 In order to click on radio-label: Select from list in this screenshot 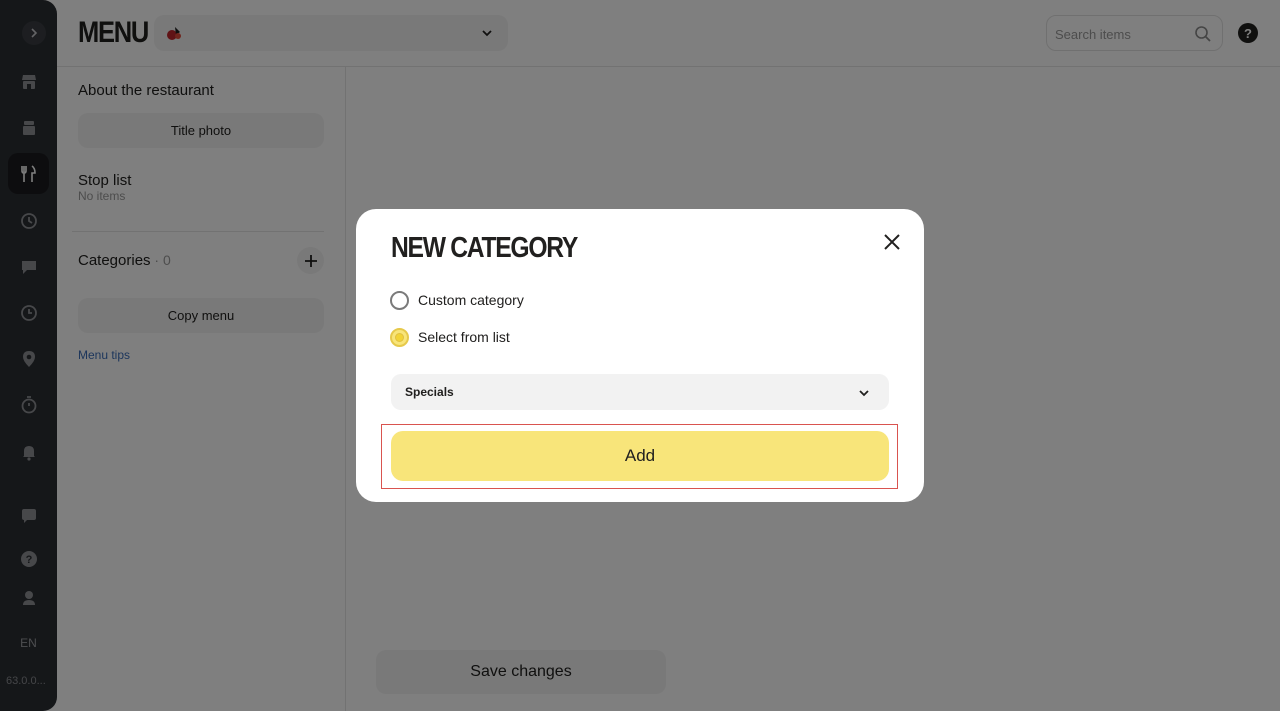, I will do `click(464, 337)`.